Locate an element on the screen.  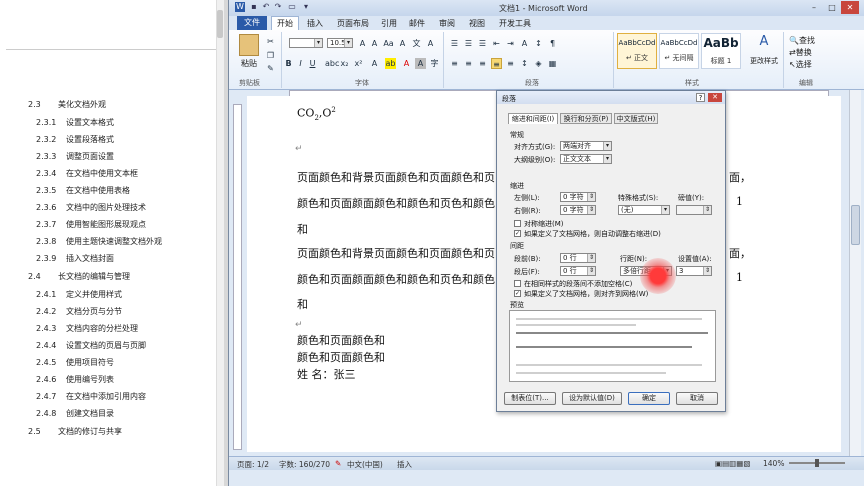
toc-item: 2.3.6 文档中的图片处理技术 is located at coordinates (91, 207).